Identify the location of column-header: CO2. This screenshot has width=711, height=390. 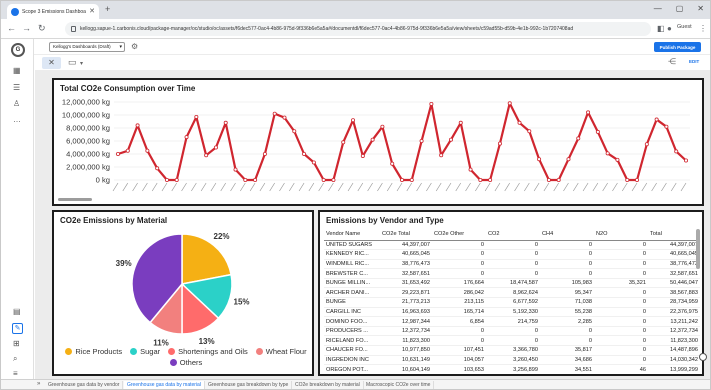
(513, 235).